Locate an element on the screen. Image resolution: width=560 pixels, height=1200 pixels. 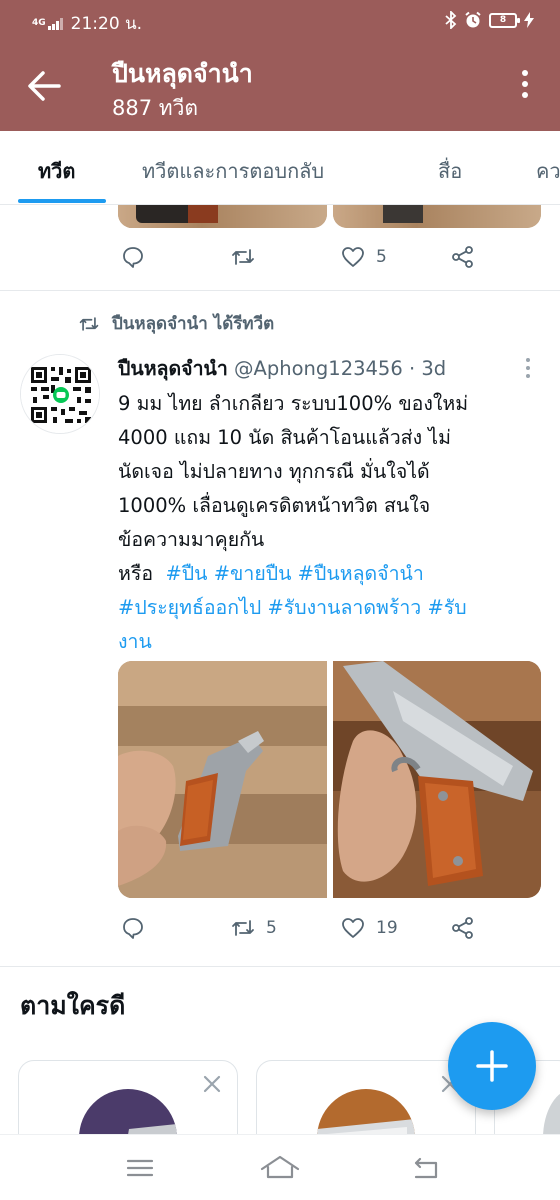
tab-indicator is located at coordinates (62, 201).